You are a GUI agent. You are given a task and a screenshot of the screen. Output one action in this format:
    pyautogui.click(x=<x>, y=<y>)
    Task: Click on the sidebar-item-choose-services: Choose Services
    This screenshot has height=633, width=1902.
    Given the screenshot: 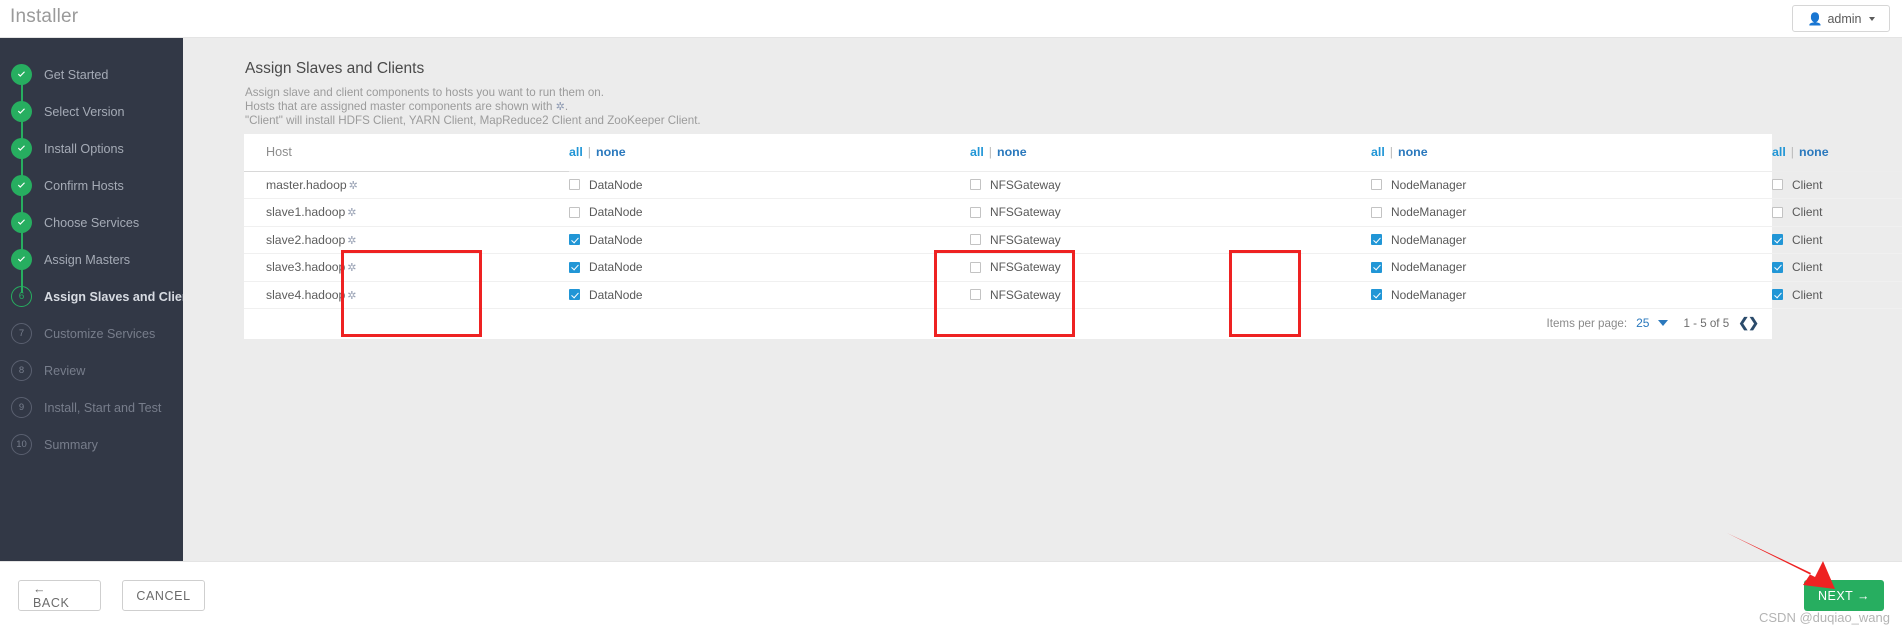 What is the action you would take?
    pyautogui.click(x=91, y=230)
    